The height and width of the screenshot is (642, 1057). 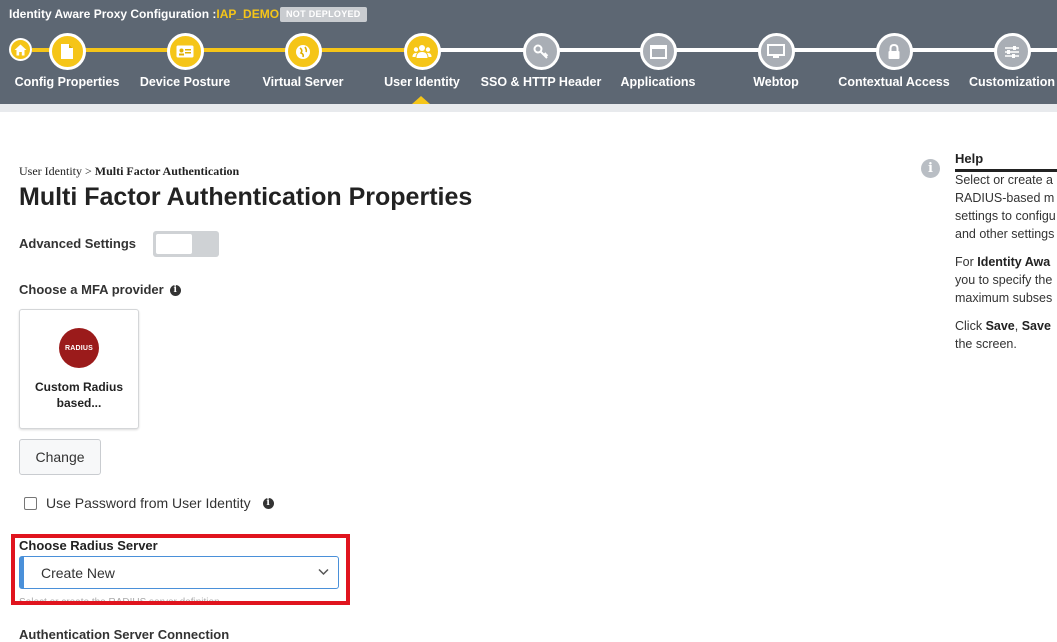 I want to click on wizard-step-contextual-access: Contextual Access, so click(x=894, y=61).